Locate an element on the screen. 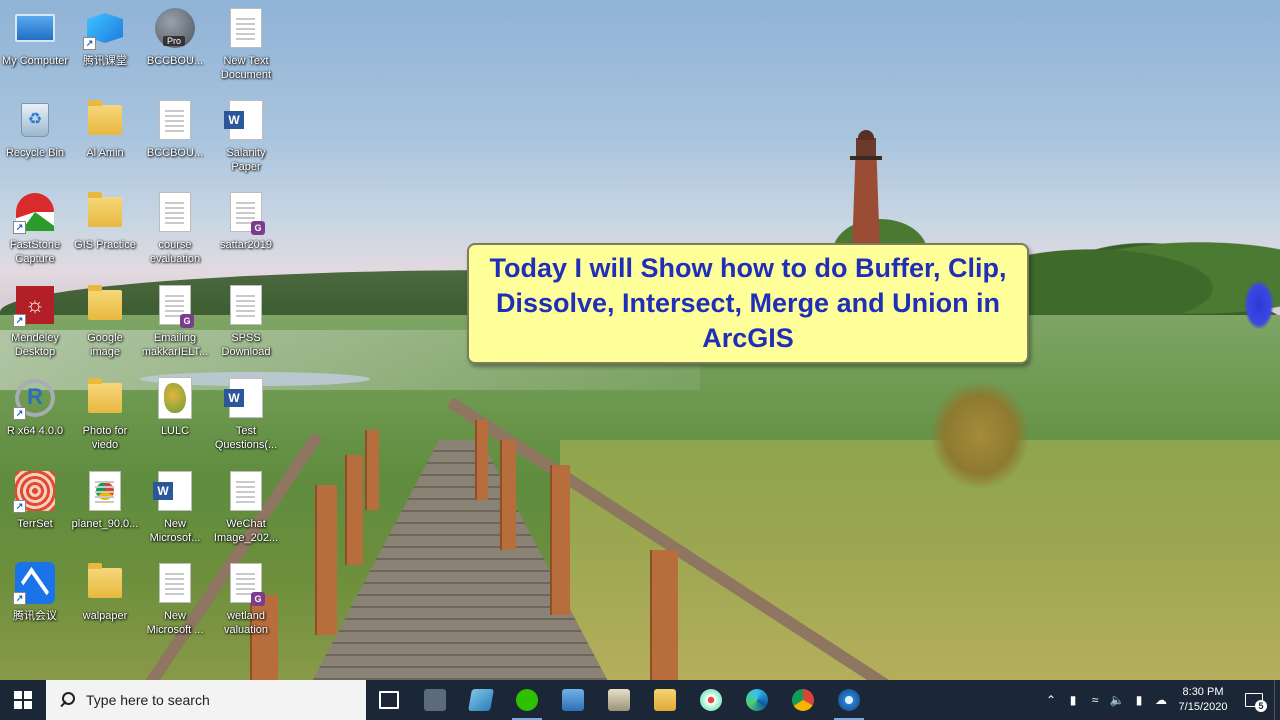 Image resolution: width=1280 pixels, height=720 pixels. desktop-icon: LULC is located at coordinates (175, 407).